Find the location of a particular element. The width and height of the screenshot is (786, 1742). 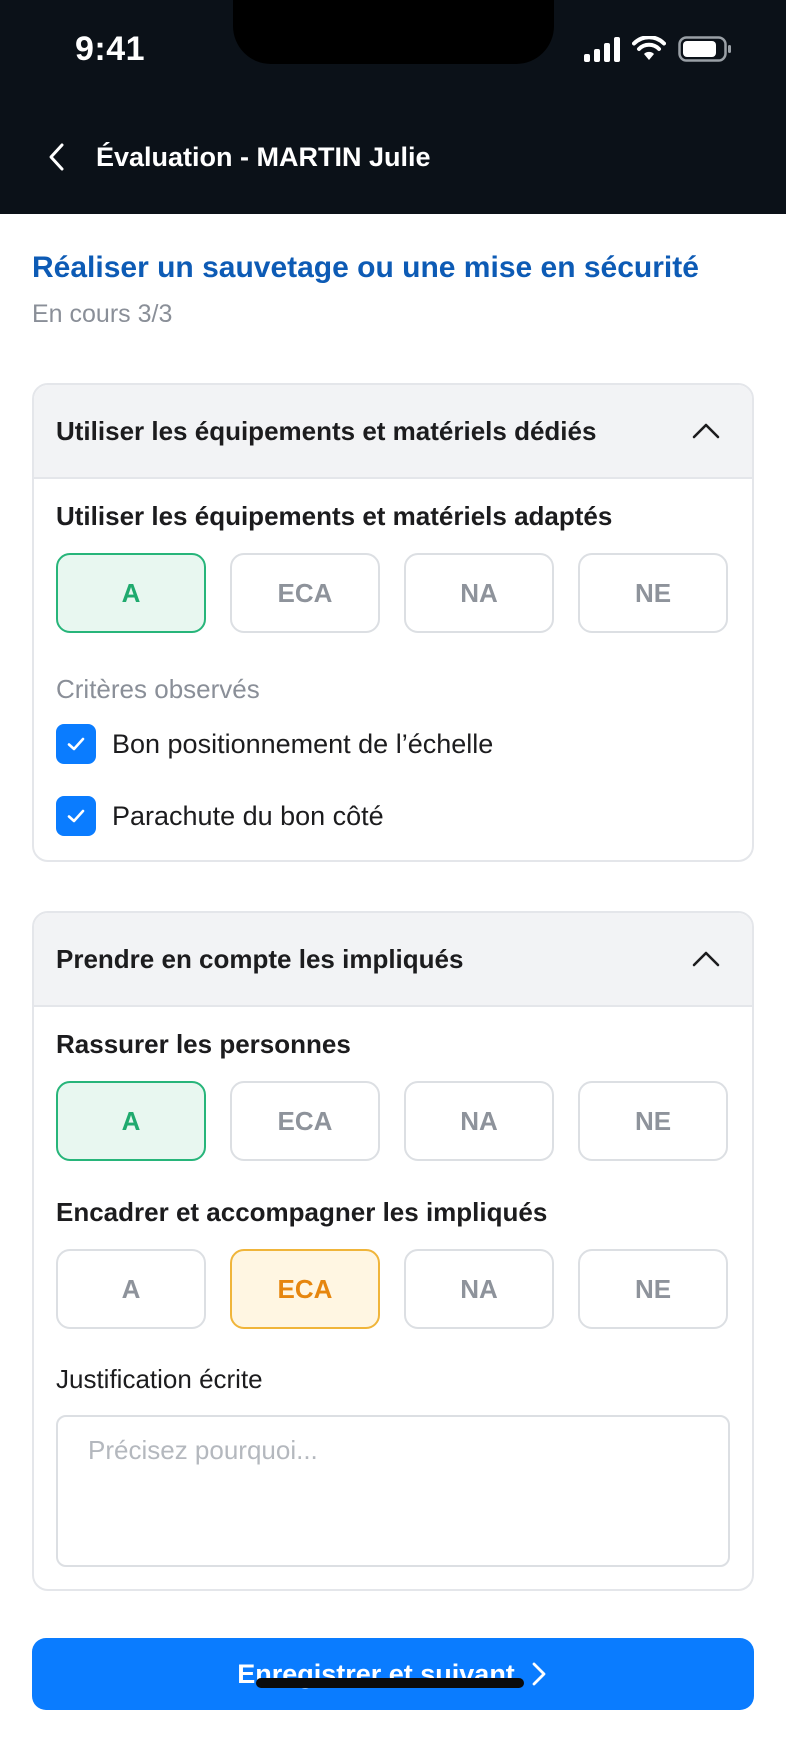

observed-criterion-label: Parachute du bon côté is located at coordinates (248, 815).